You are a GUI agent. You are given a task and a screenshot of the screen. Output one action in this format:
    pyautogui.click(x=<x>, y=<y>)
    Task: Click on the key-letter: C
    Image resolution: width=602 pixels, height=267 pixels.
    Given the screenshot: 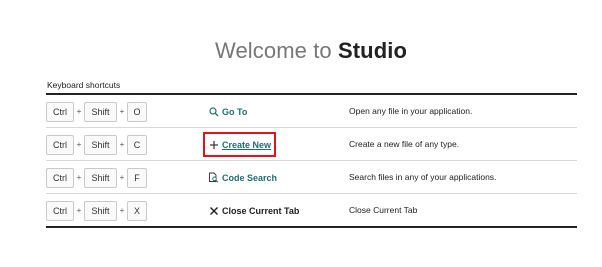 What is the action you would take?
    pyautogui.click(x=137, y=144)
    